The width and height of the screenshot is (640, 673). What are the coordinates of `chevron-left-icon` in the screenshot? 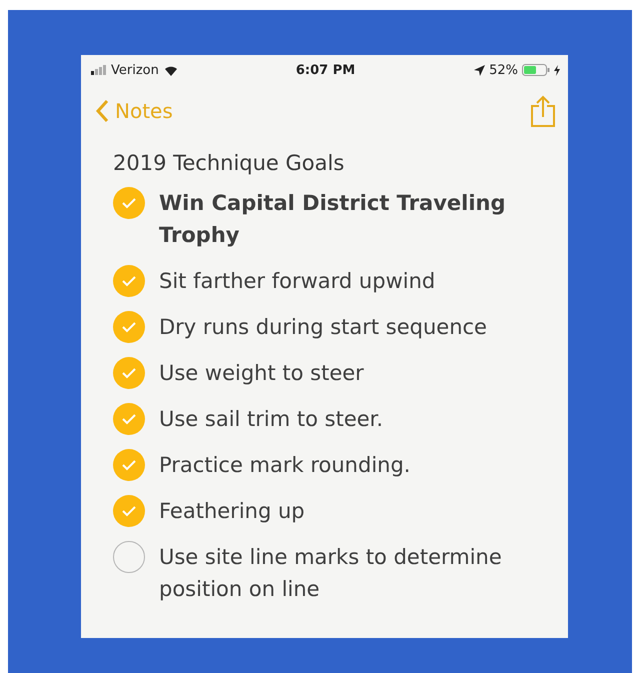 It's located at (102, 111).